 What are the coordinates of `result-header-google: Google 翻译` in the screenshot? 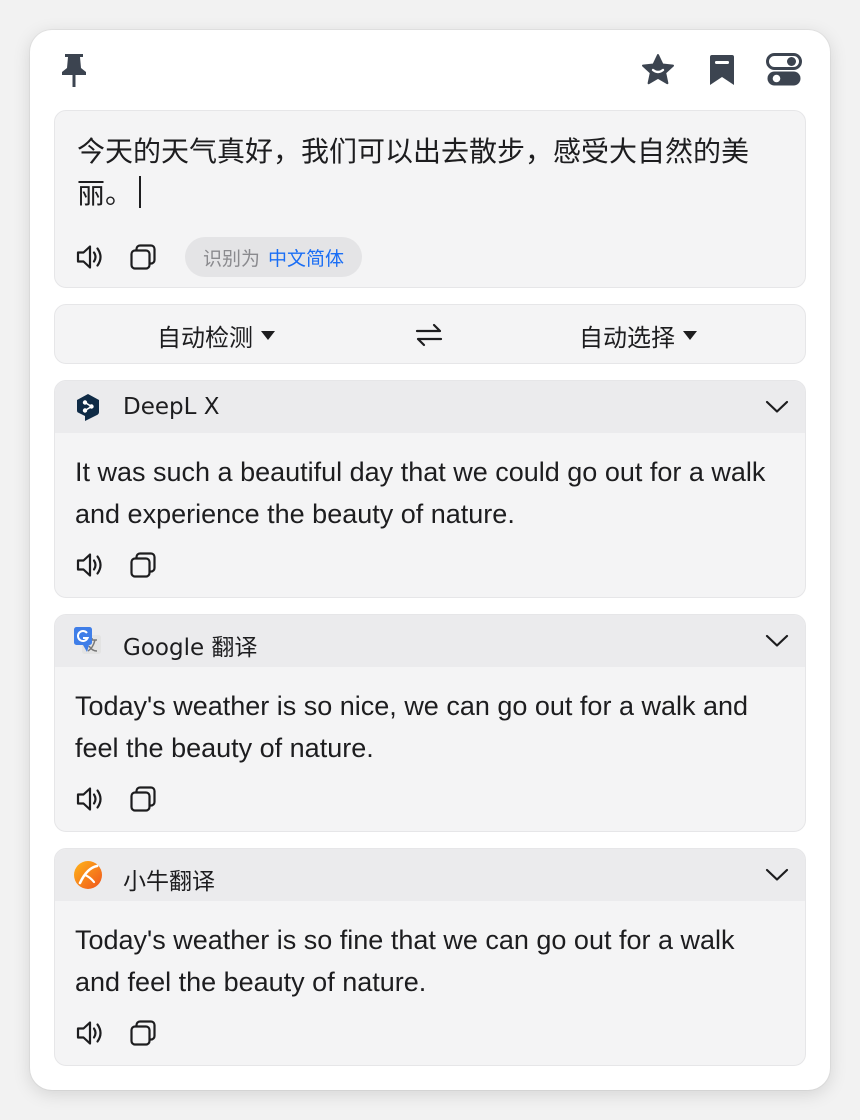 It's located at (430, 641).